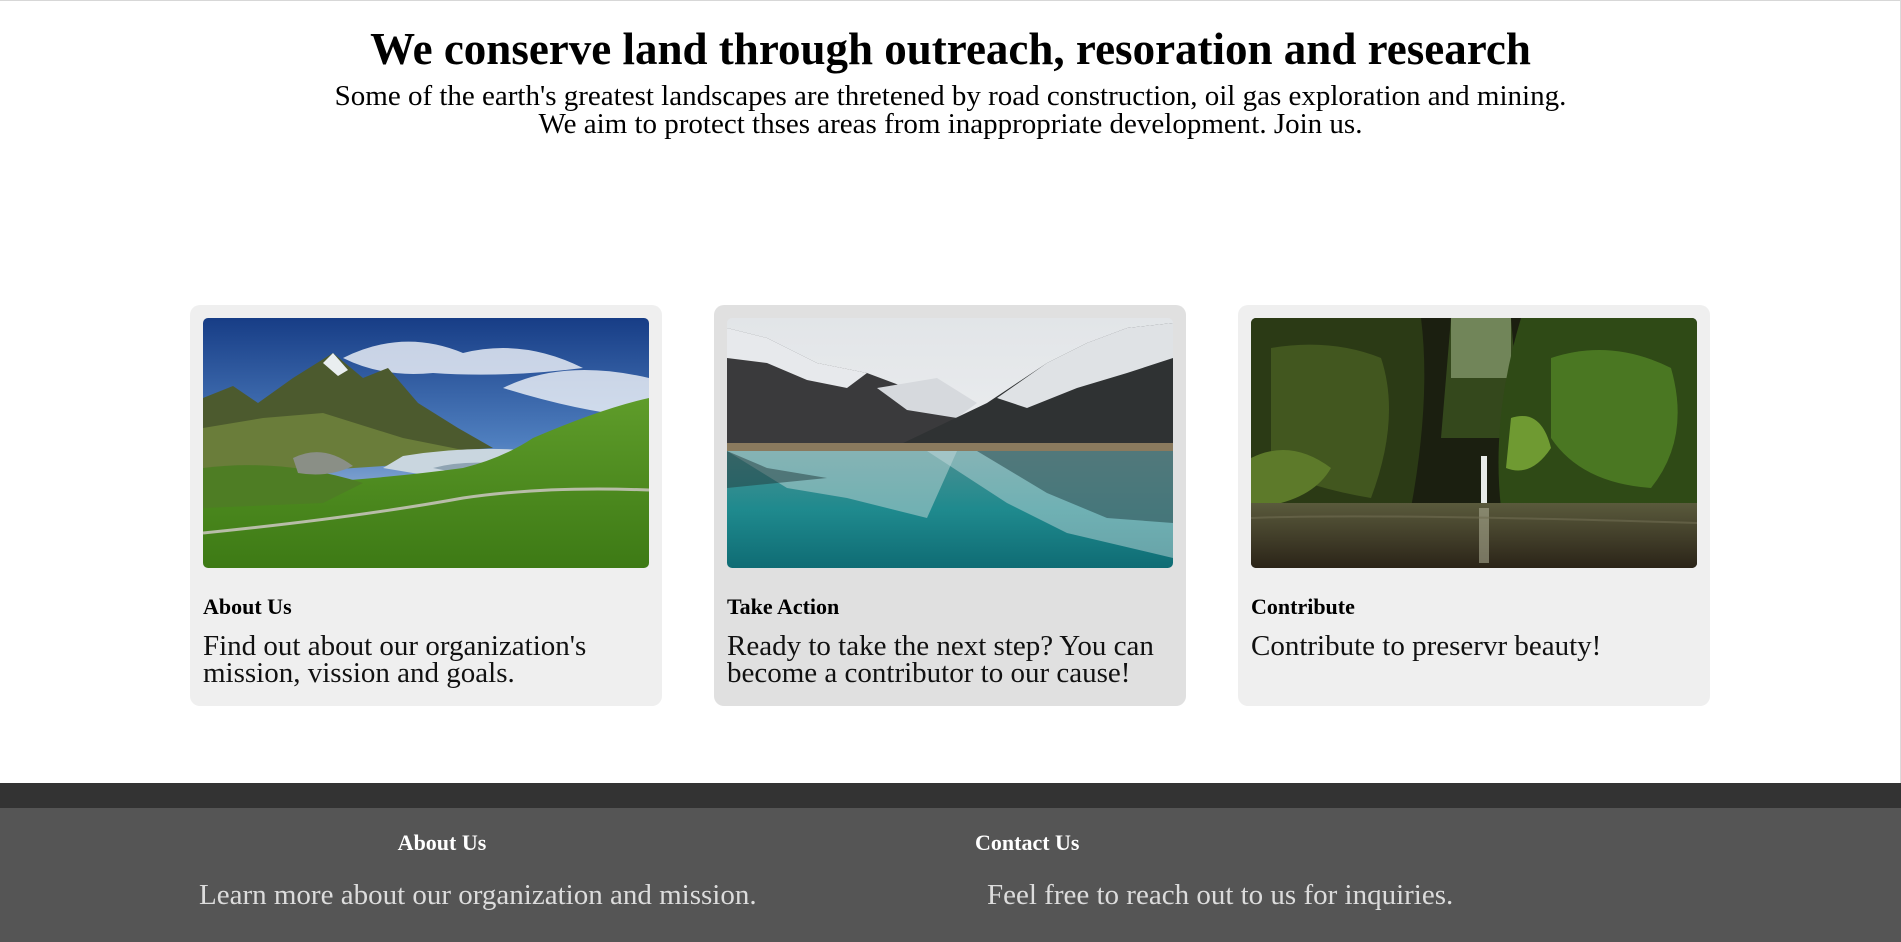 The width and height of the screenshot is (1901, 942). What do you see at coordinates (950, 443) in the screenshot?
I see `card-image-mountain-lake` at bounding box center [950, 443].